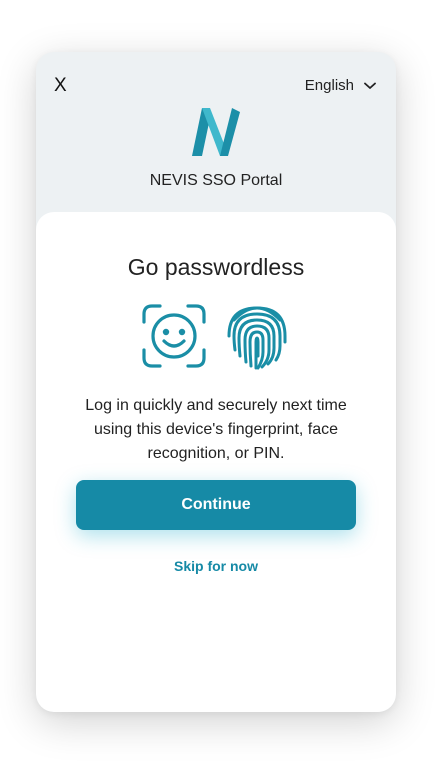 The height and width of the screenshot is (779, 436). What do you see at coordinates (216, 180) in the screenshot?
I see `brand-name: NEVIS SSO Portal` at bounding box center [216, 180].